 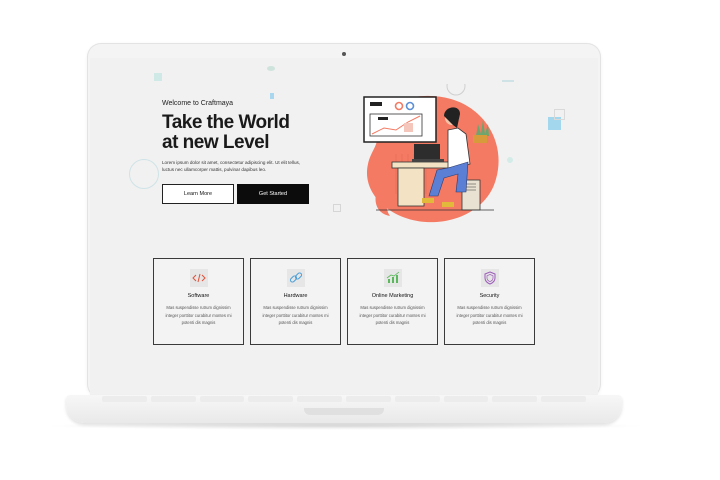 I want to click on laptop-shadow, so click(x=345, y=426).